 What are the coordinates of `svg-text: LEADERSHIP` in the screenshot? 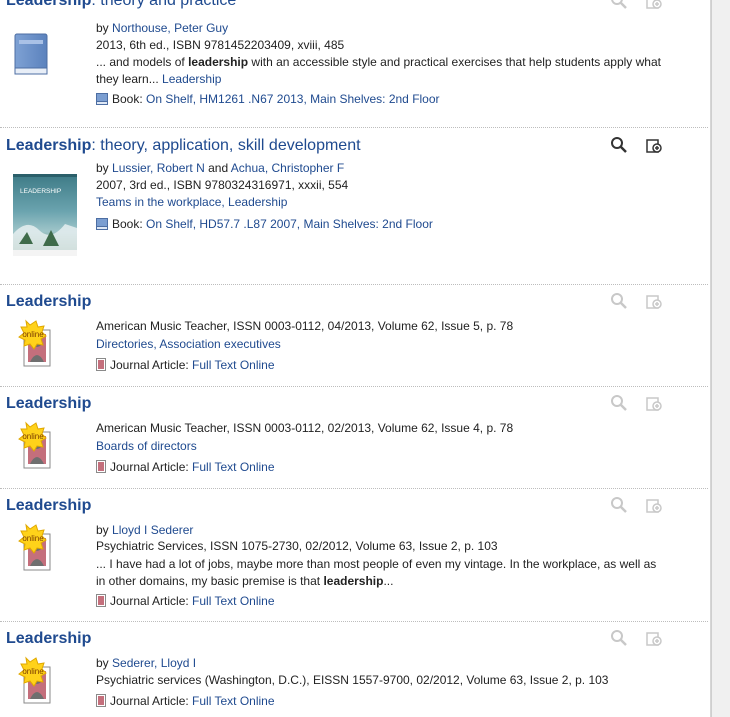 It's located at (40, 191).